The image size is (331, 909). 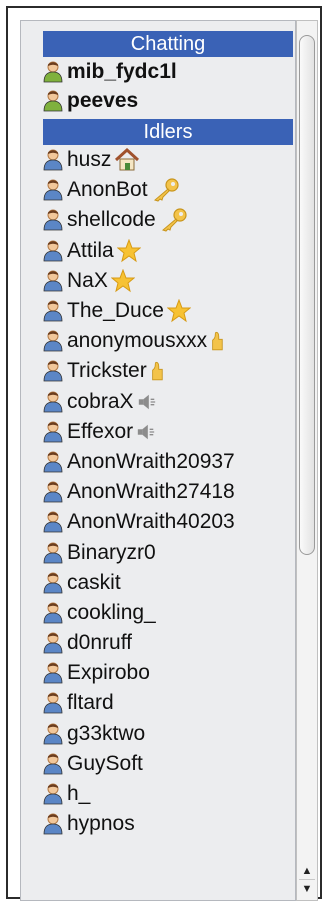 I want to click on user-name: AnonBot, so click(x=107, y=190).